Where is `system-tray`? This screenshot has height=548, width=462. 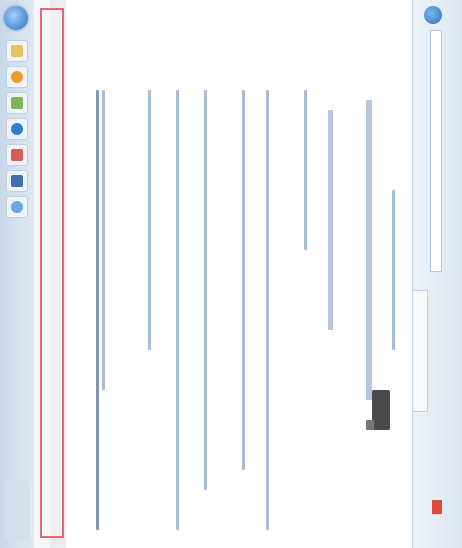 system-tray is located at coordinates (17, 510).